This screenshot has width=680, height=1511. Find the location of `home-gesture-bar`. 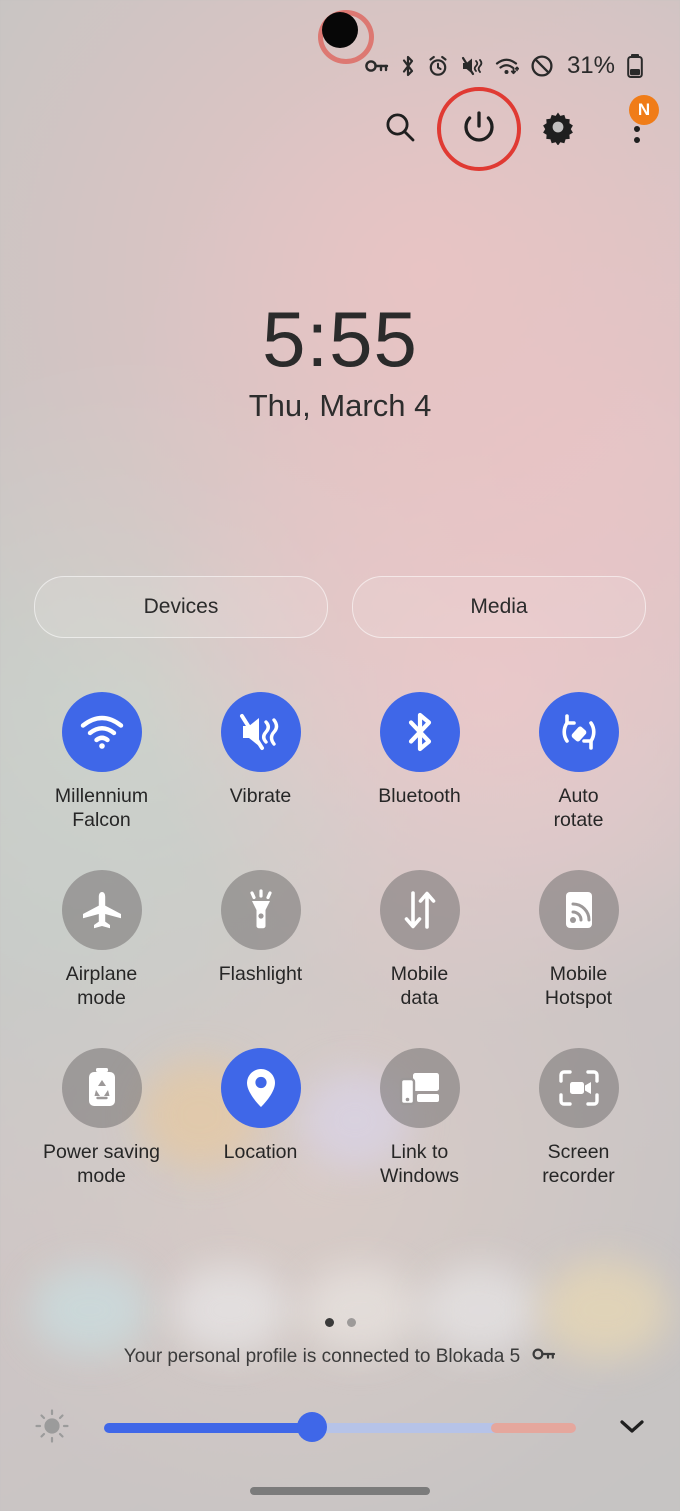

home-gesture-bar is located at coordinates (340, 1491).